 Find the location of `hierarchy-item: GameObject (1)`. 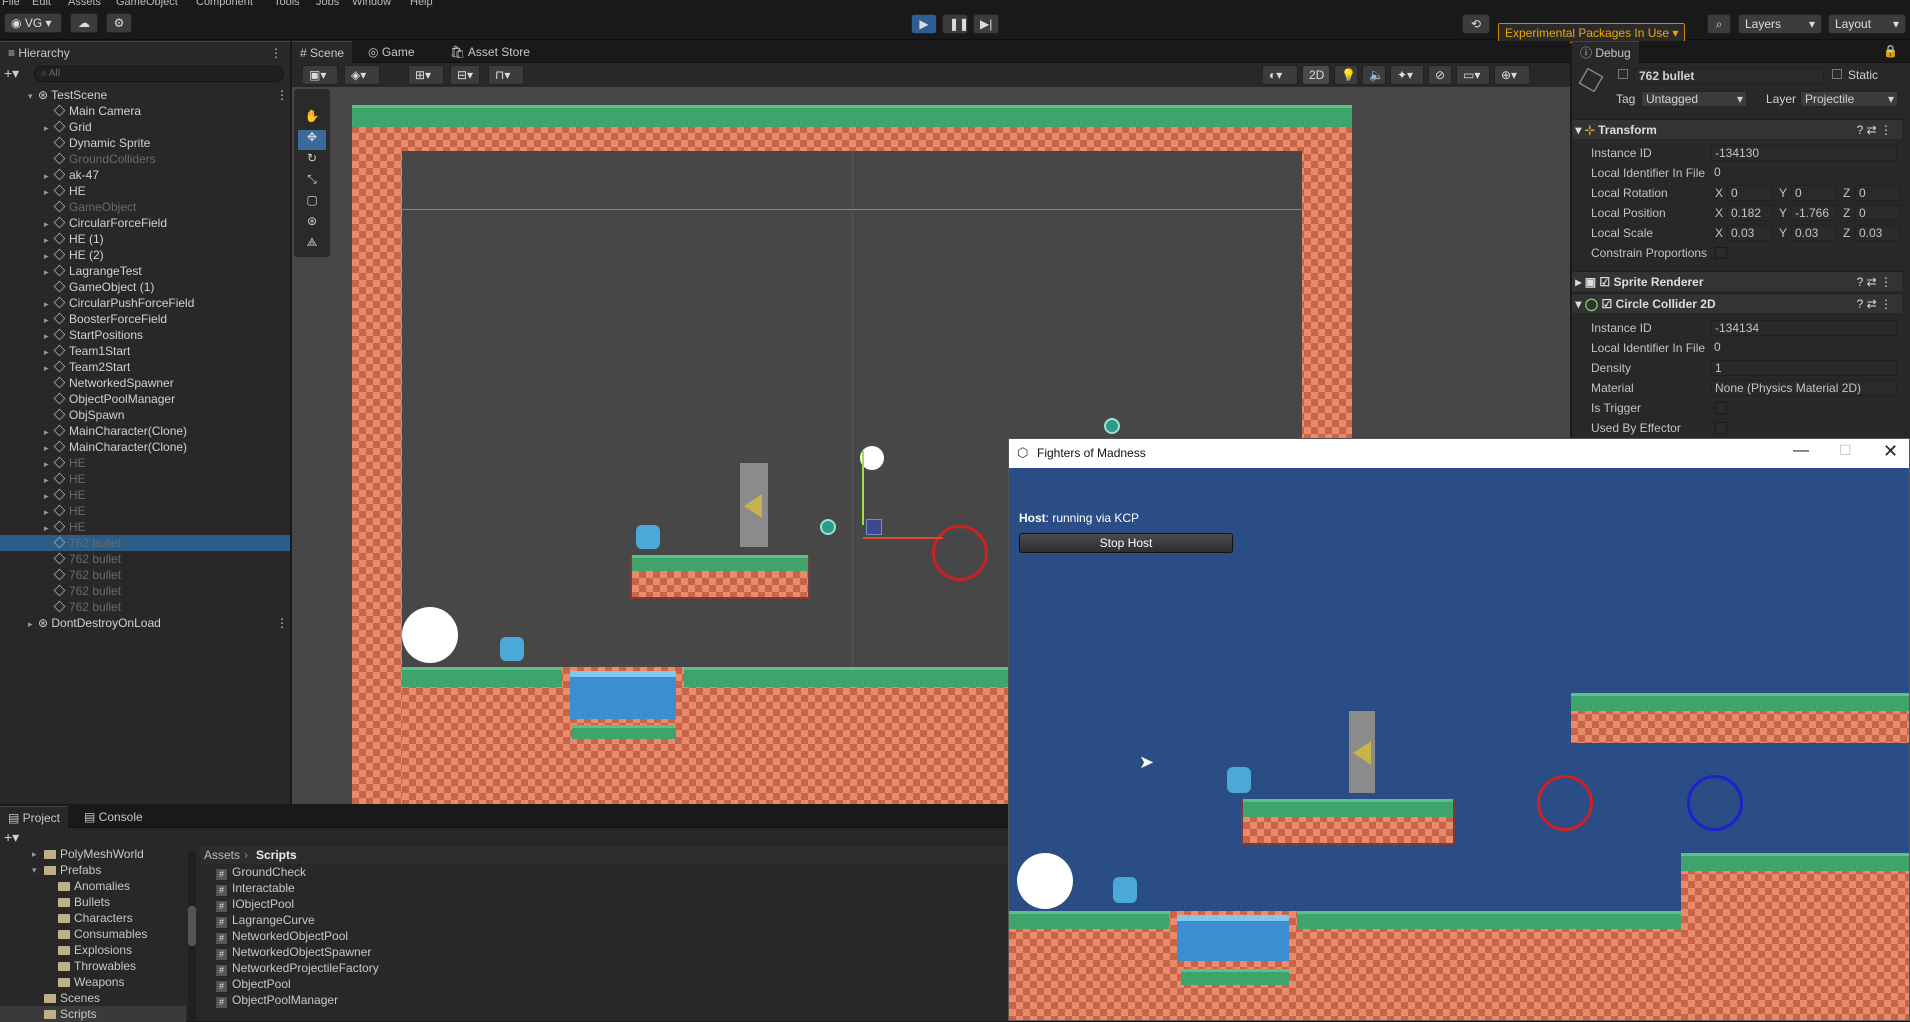

hierarchy-item: GameObject (1) is located at coordinates (145, 287).